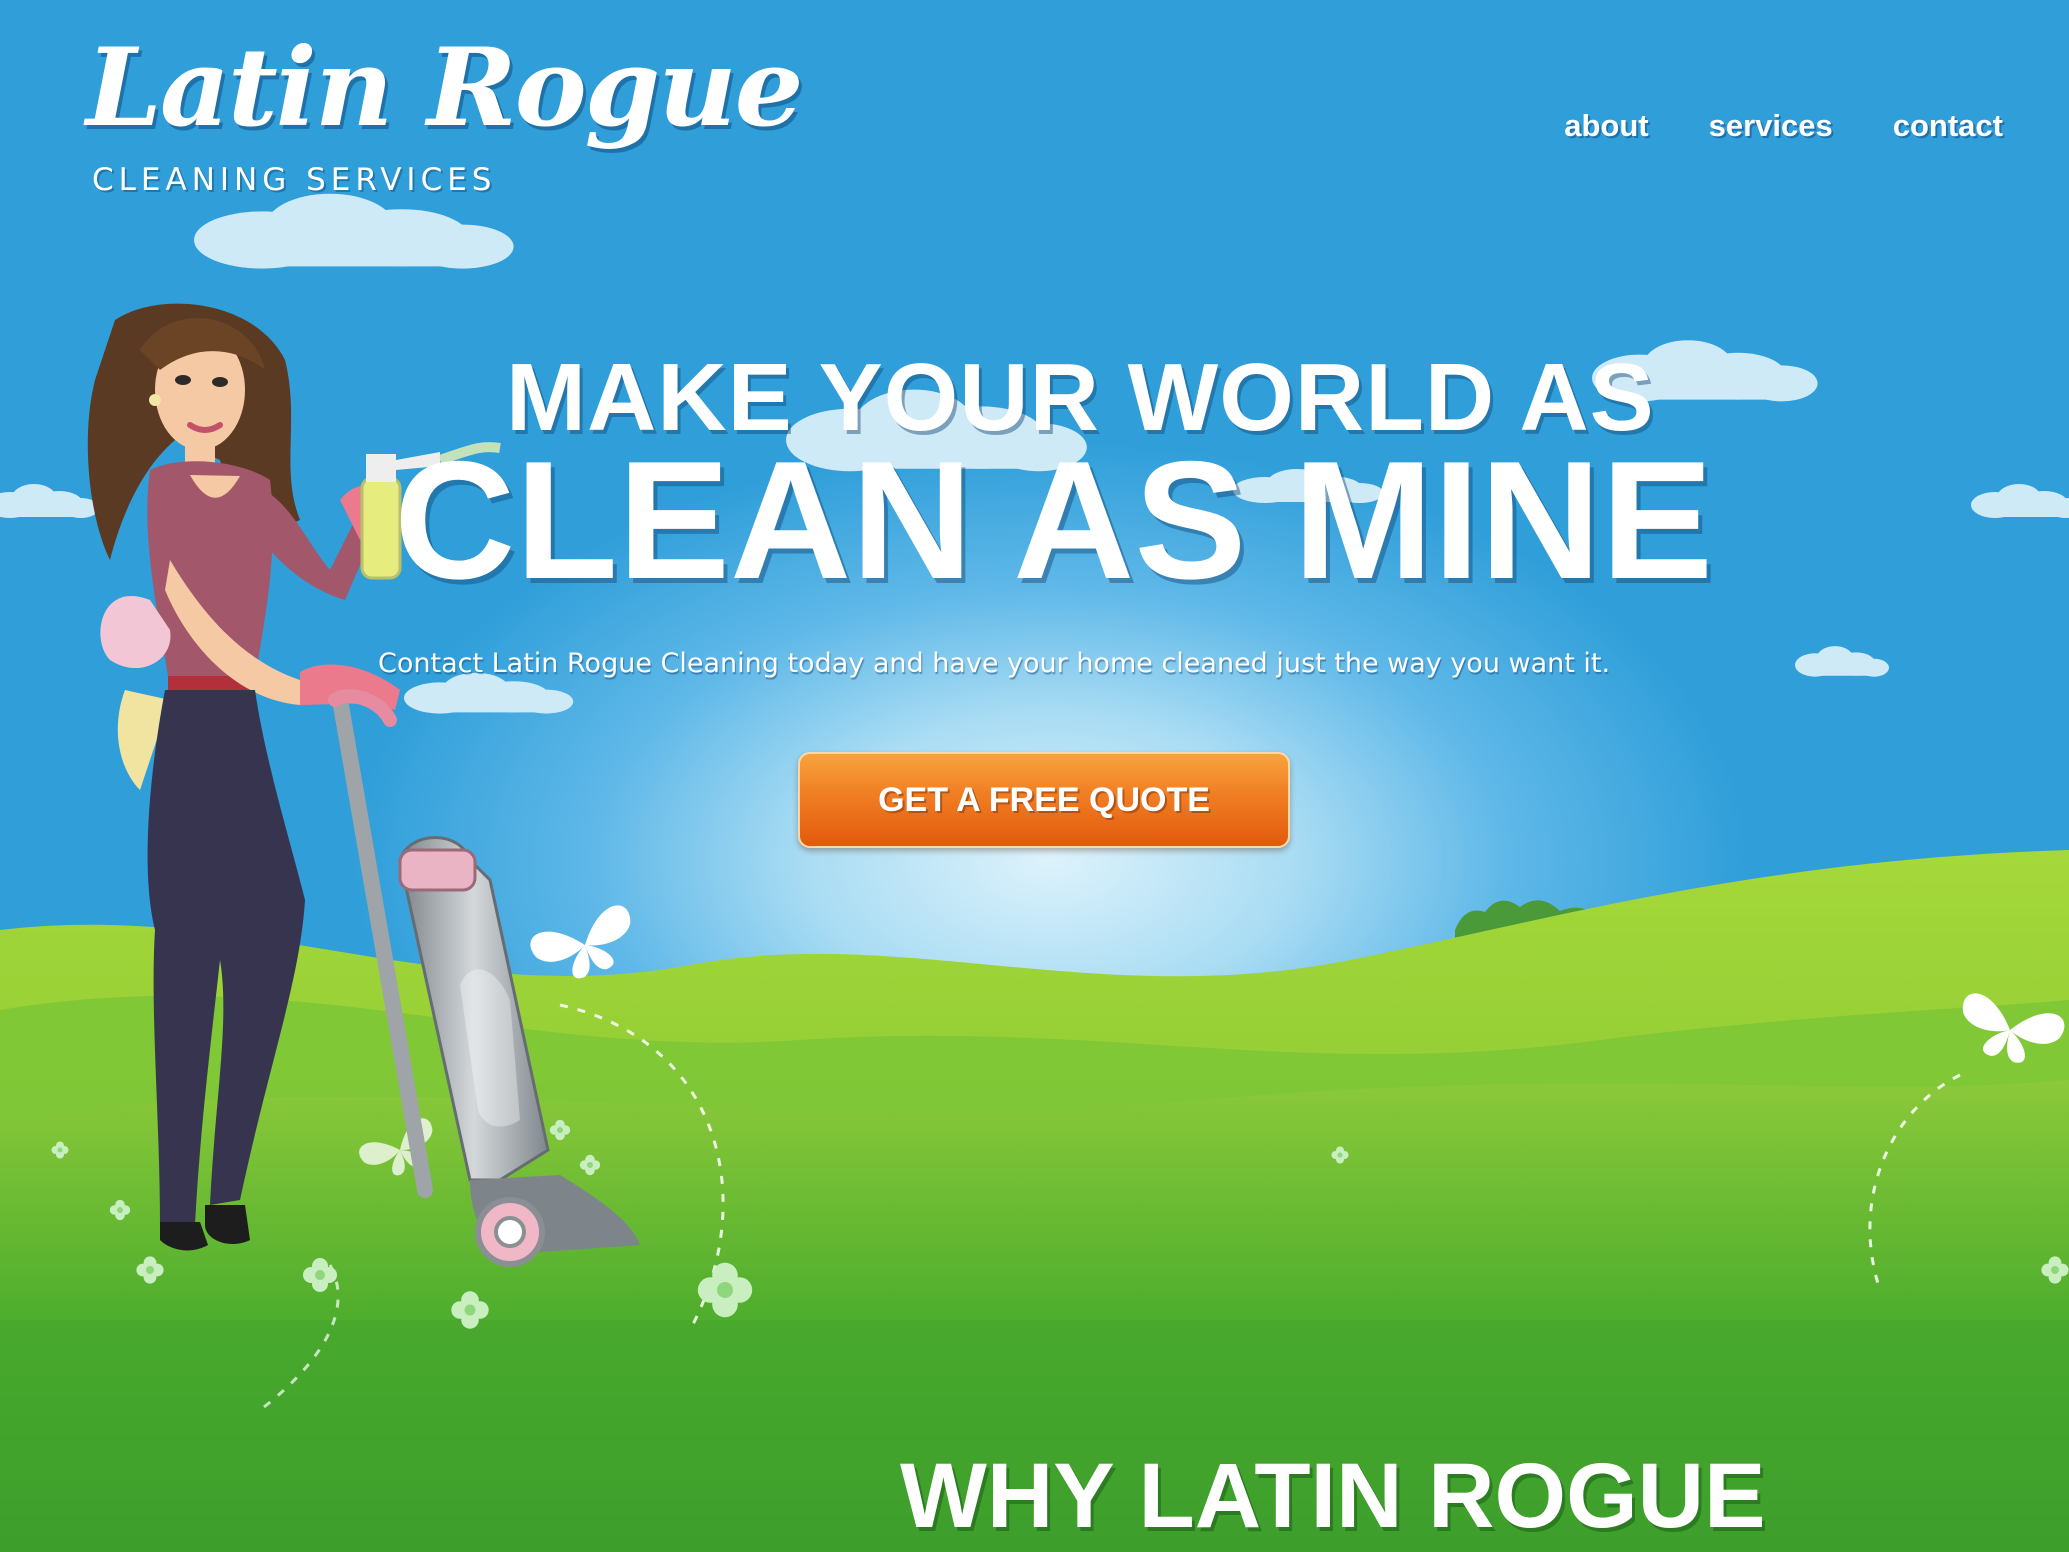 Image resolution: width=2069 pixels, height=1552 pixels. I want to click on get-free-quote-button: GET A FREE QUOTE, so click(1044, 800).